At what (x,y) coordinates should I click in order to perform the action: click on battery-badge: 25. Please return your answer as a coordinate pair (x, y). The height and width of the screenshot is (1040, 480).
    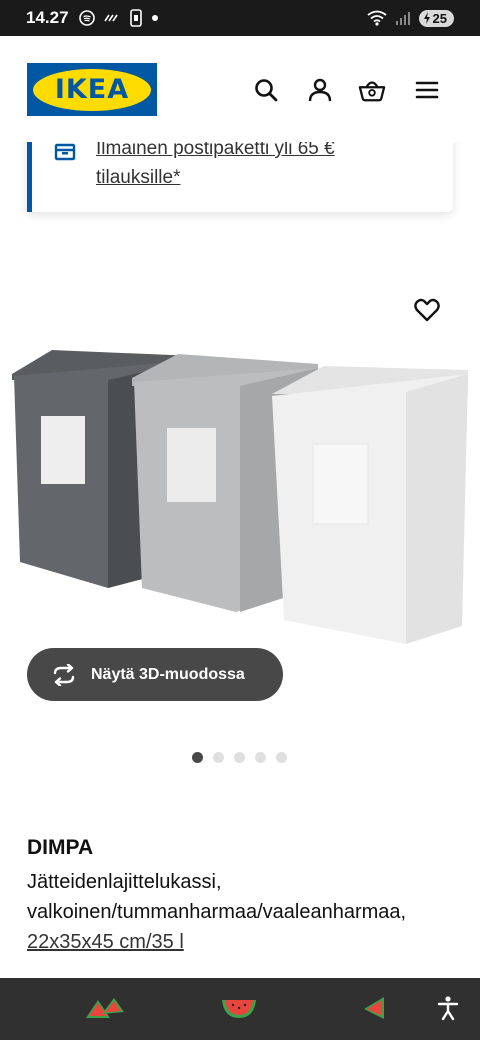
    Looking at the image, I should click on (436, 18).